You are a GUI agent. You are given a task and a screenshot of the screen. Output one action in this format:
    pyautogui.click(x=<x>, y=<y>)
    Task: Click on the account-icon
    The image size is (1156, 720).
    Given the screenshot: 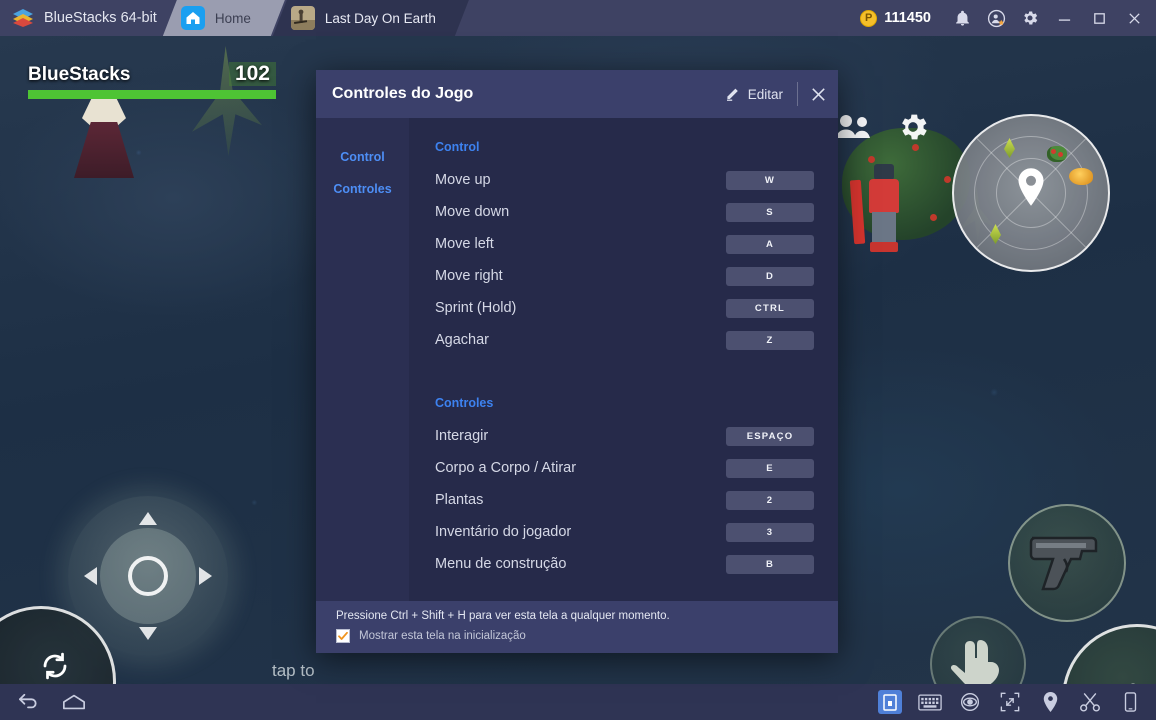 What is the action you would take?
    pyautogui.click(x=996, y=18)
    